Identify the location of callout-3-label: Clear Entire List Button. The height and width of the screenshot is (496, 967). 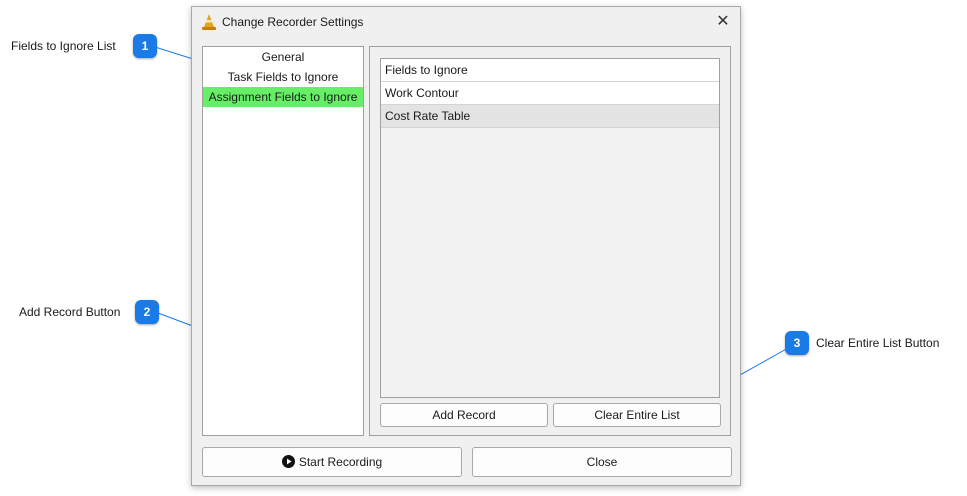
(878, 343).